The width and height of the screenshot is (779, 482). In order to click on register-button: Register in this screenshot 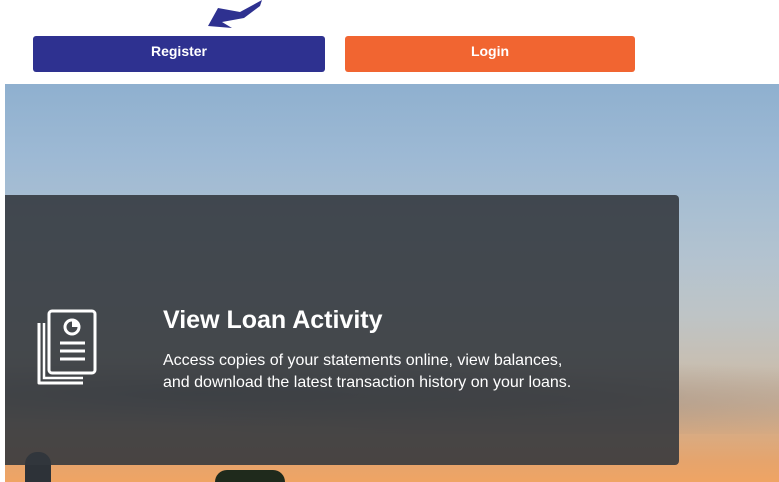, I will do `click(179, 54)`.